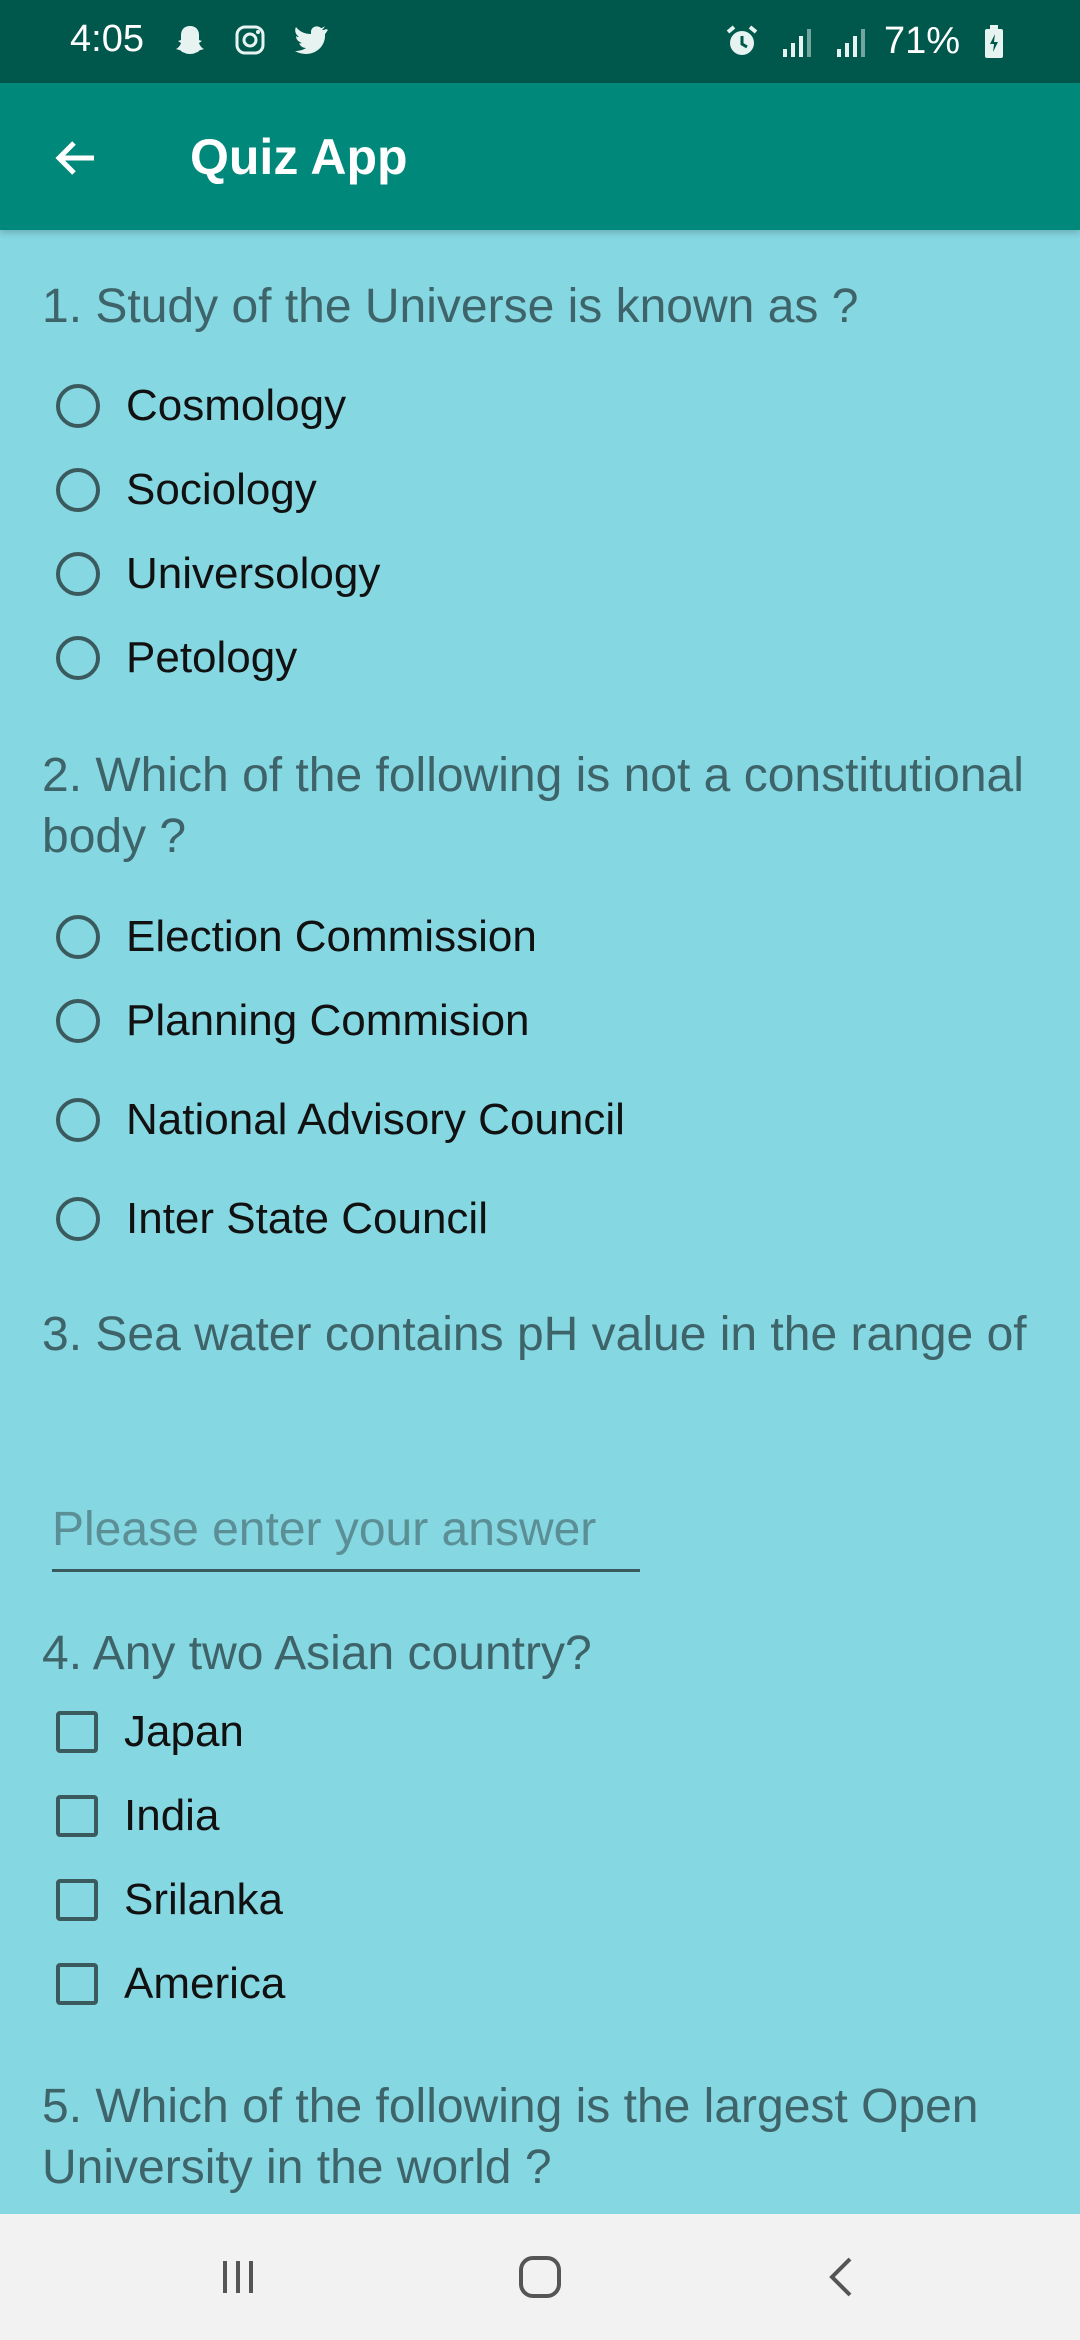  What do you see at coordinates (331, 936) in the screenshot?
I see `option-label: Election Commission` at bounding box center [331, 936].